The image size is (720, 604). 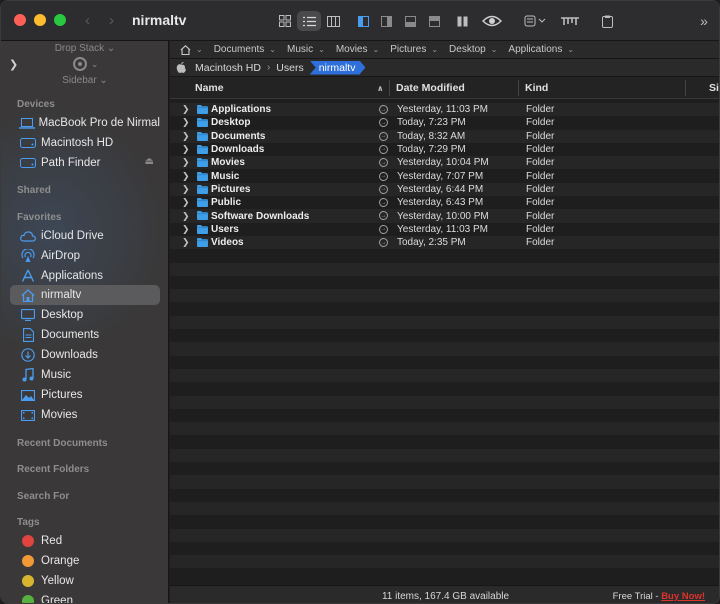 What do you see at coordinates (181, 67) in the screenshot?
I see `apple-icon` at bounding box center [181, 67].